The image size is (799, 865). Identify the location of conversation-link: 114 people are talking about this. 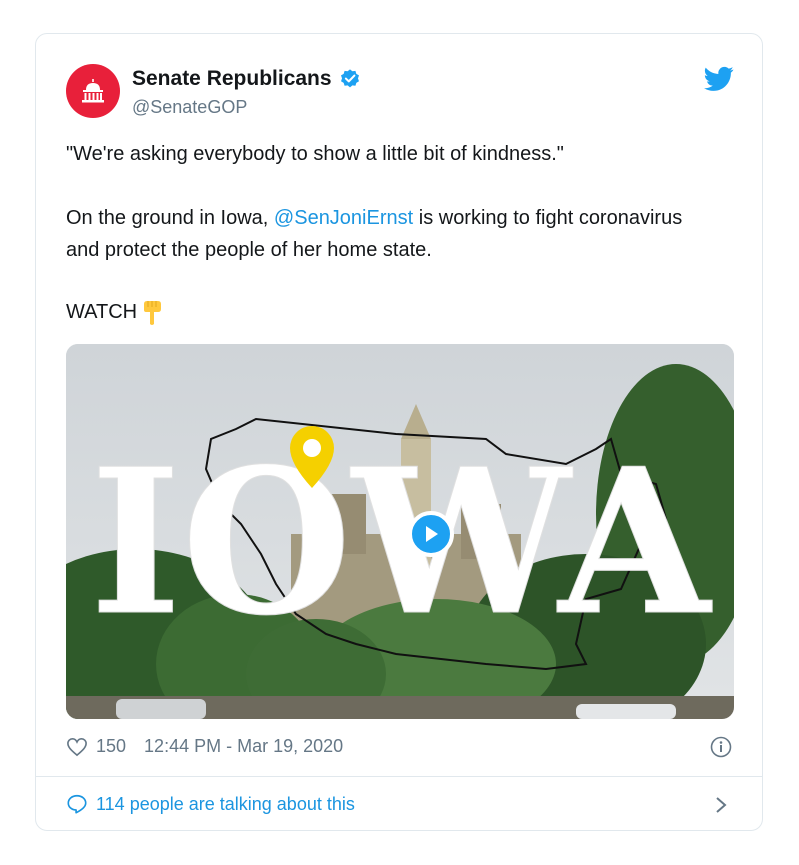
(210, 804).